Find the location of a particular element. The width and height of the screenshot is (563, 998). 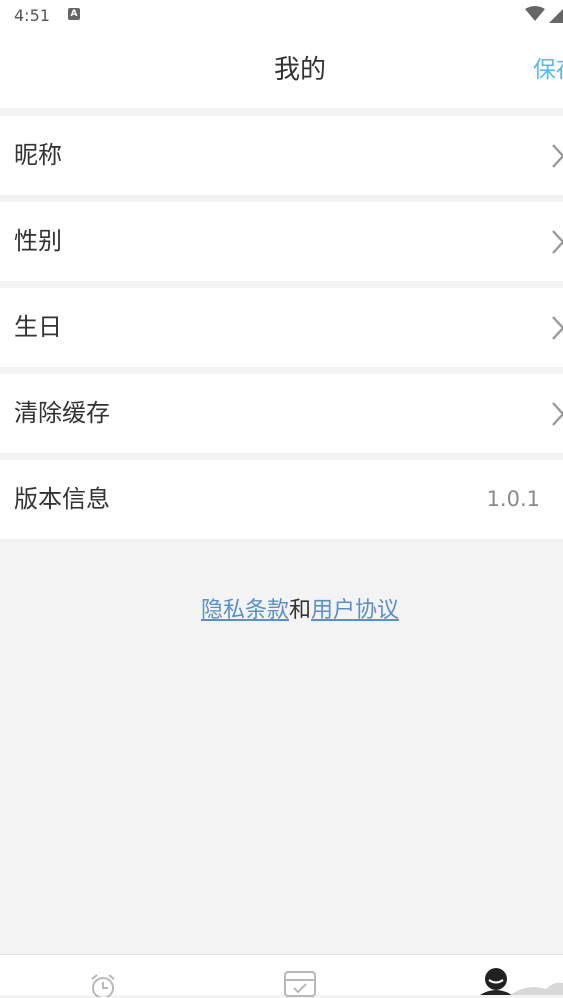

wifi-signal-icons is located at coordinates (544, 14).